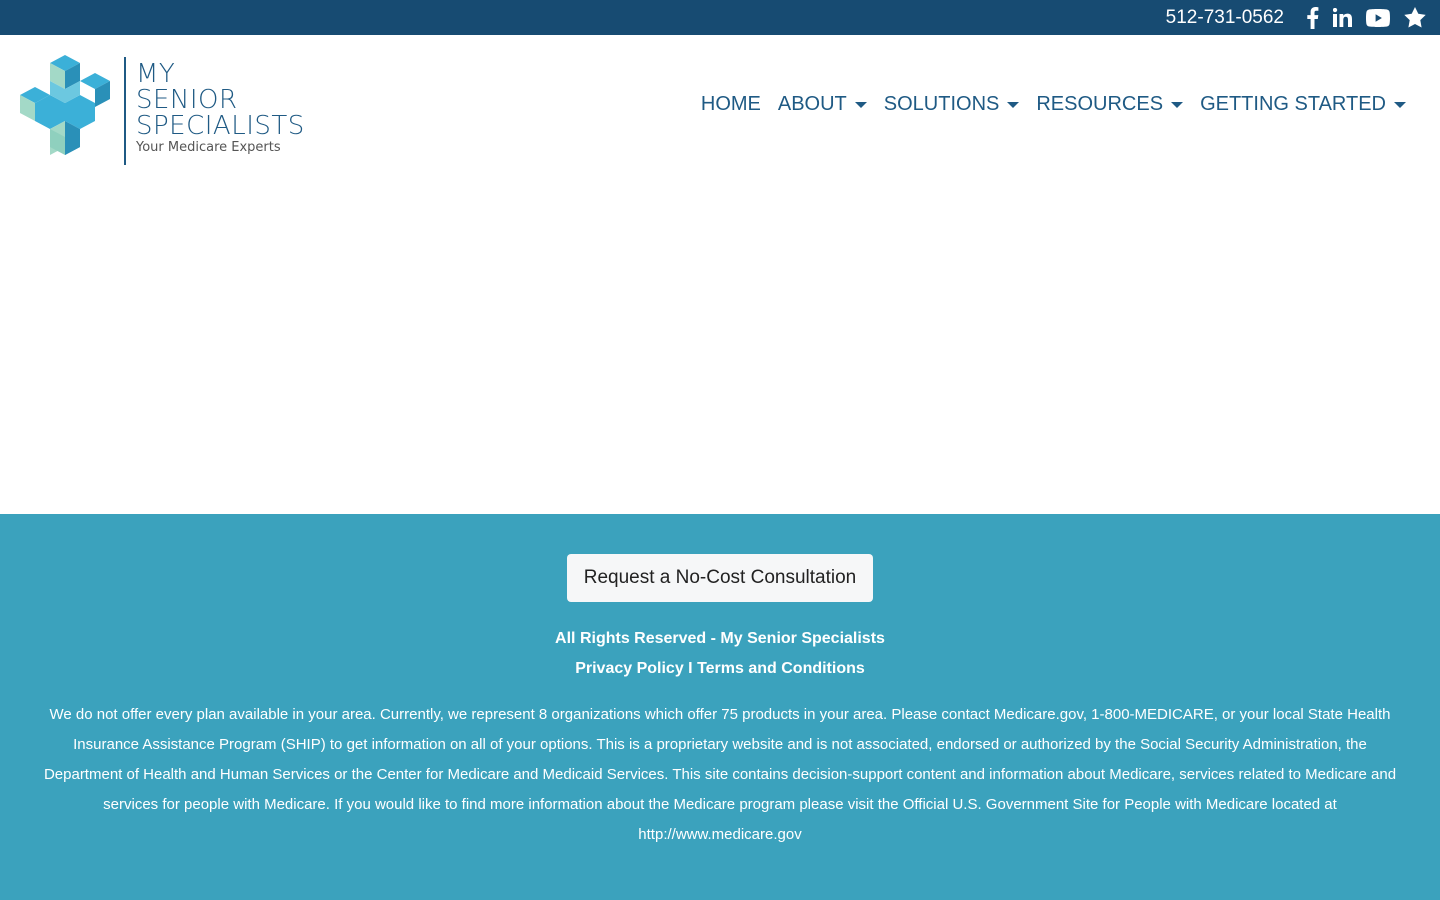  Describe the element at coordinates (812, 104) in the screenshot. I see `nav-about-label: ABOUT` at that location.